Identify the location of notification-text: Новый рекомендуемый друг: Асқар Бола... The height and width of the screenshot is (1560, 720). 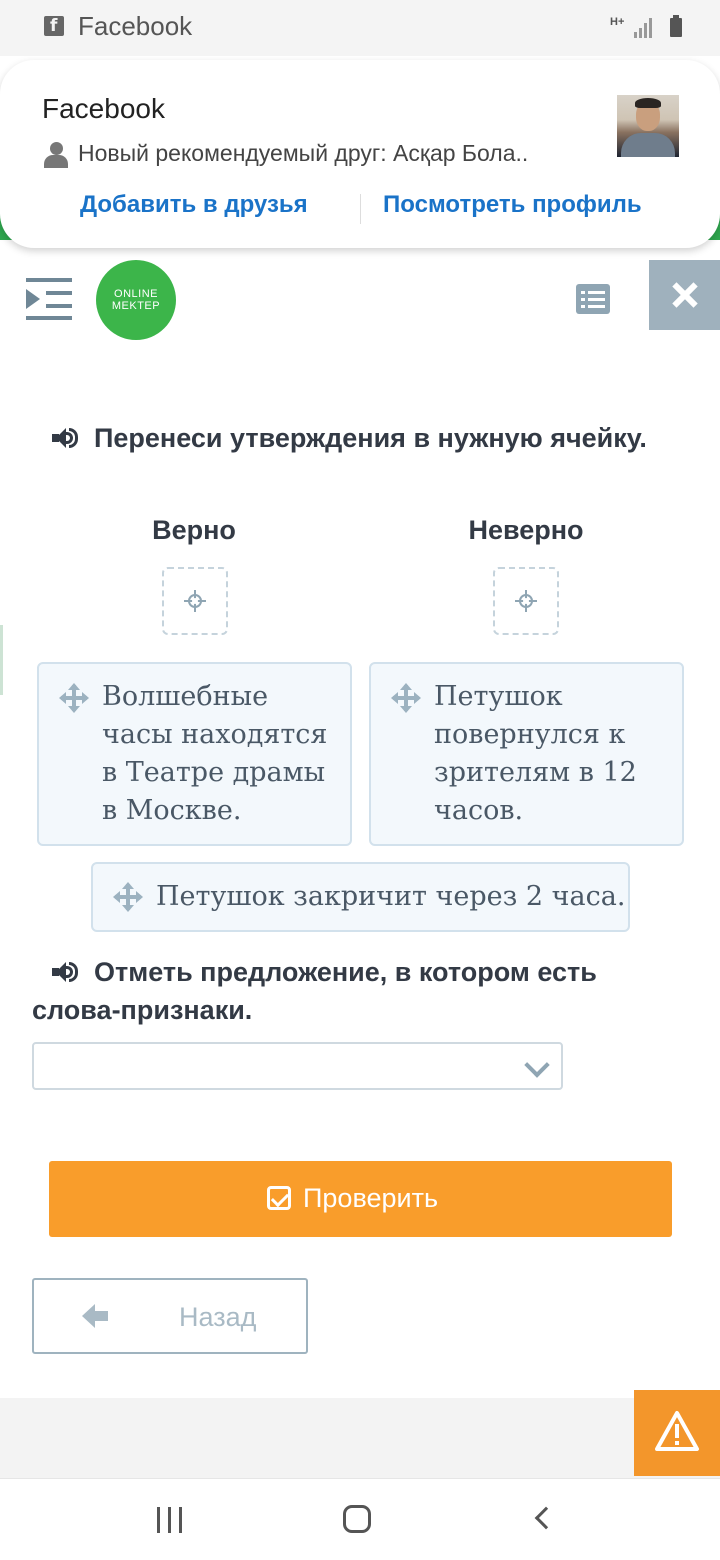
(303, 153).